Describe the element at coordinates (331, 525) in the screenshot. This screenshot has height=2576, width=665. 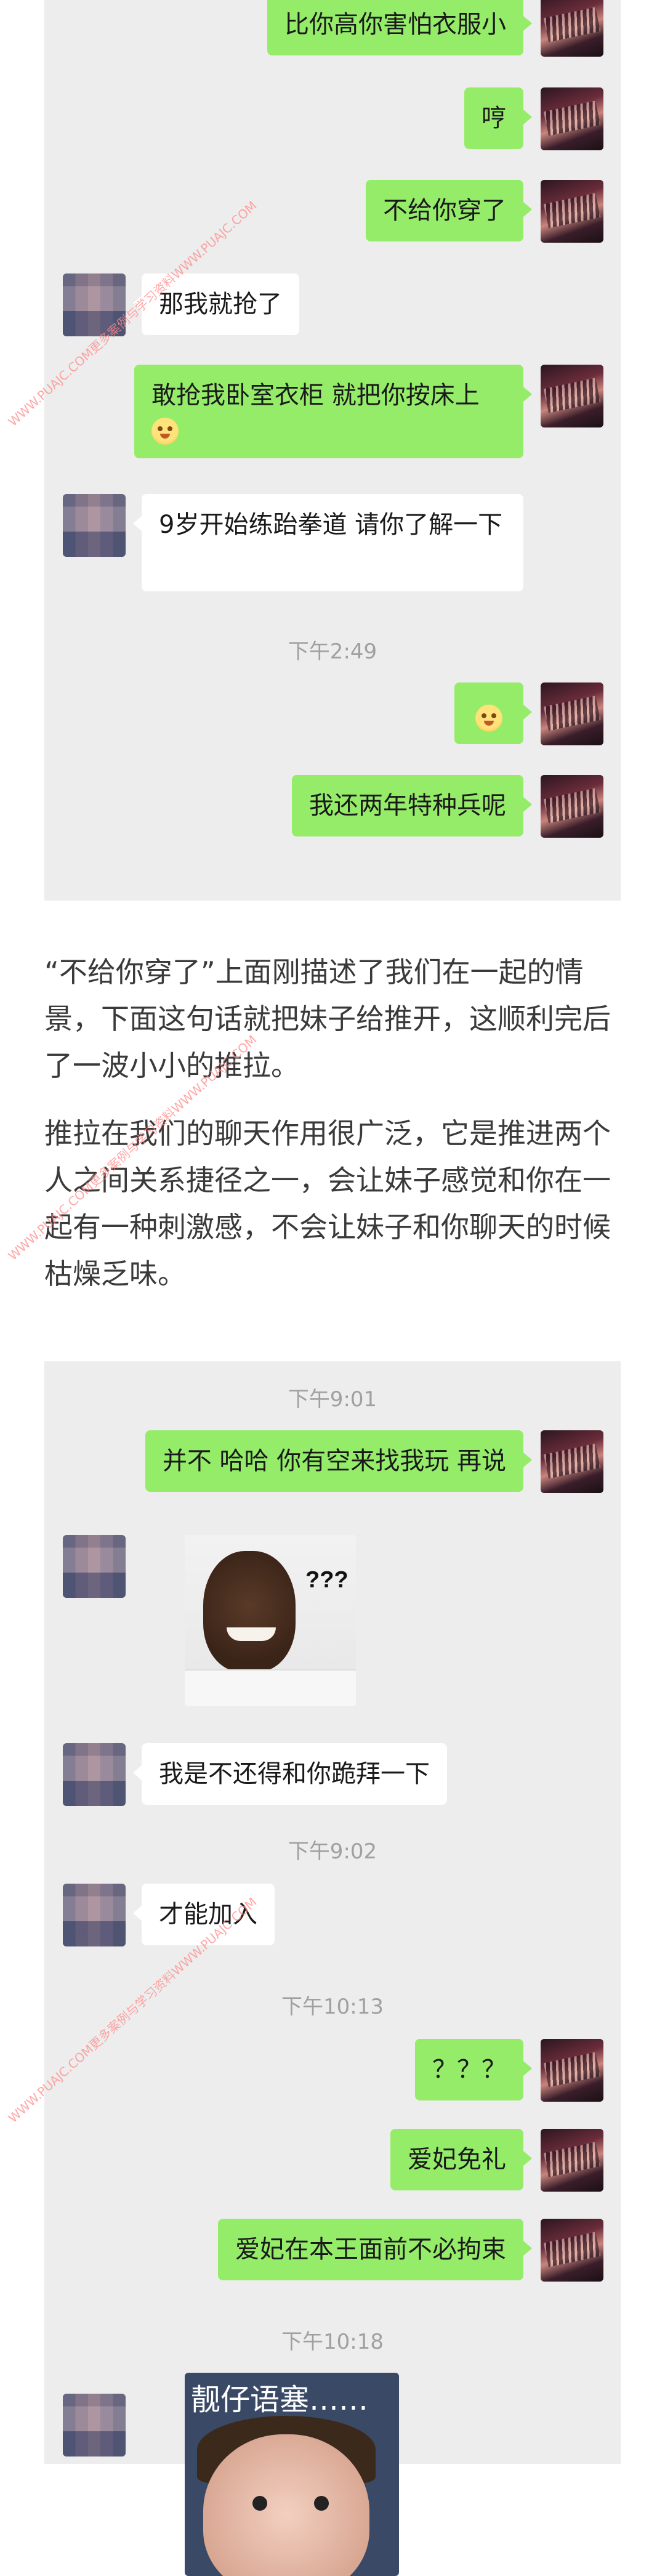
I see `message-text: 9岁开始练跆拳道 请你了解一下` at that location.